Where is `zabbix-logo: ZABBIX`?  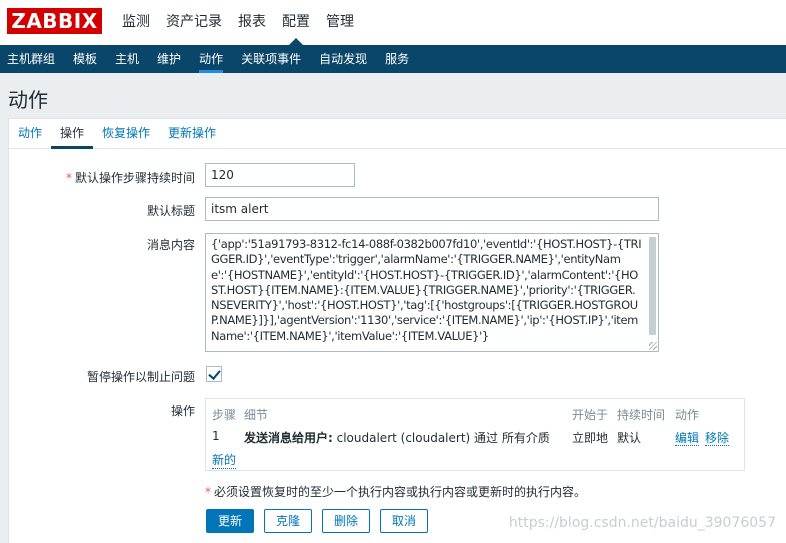
zabbix-logo: ZABBIX is located at coordinates (54, 21).